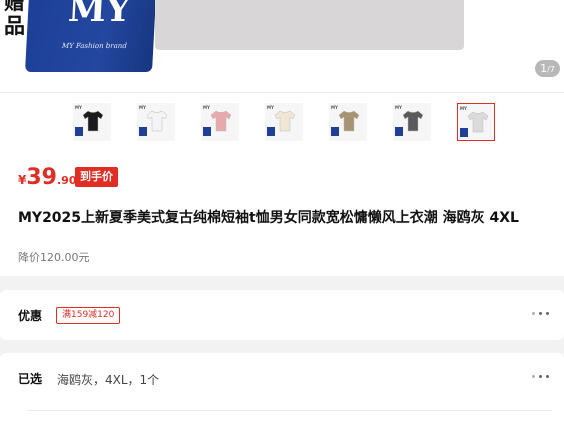 The height and width of the screenshot is (426, 564). I want to click on price-integer: 39, so click(41, 177).